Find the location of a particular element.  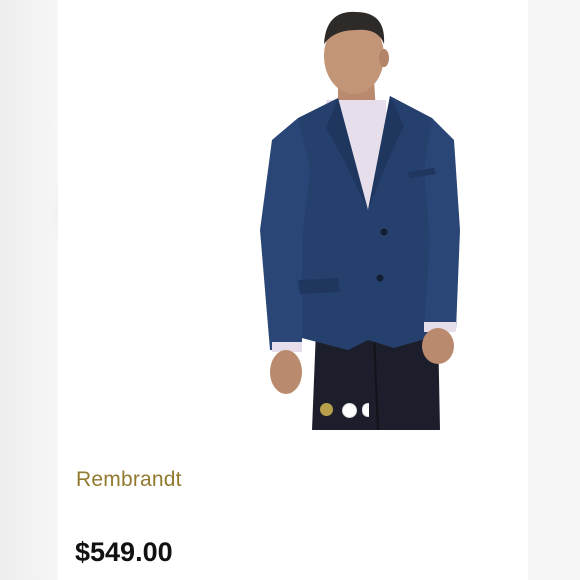

product-price: $549.00 is located at coordinates (124, 552).